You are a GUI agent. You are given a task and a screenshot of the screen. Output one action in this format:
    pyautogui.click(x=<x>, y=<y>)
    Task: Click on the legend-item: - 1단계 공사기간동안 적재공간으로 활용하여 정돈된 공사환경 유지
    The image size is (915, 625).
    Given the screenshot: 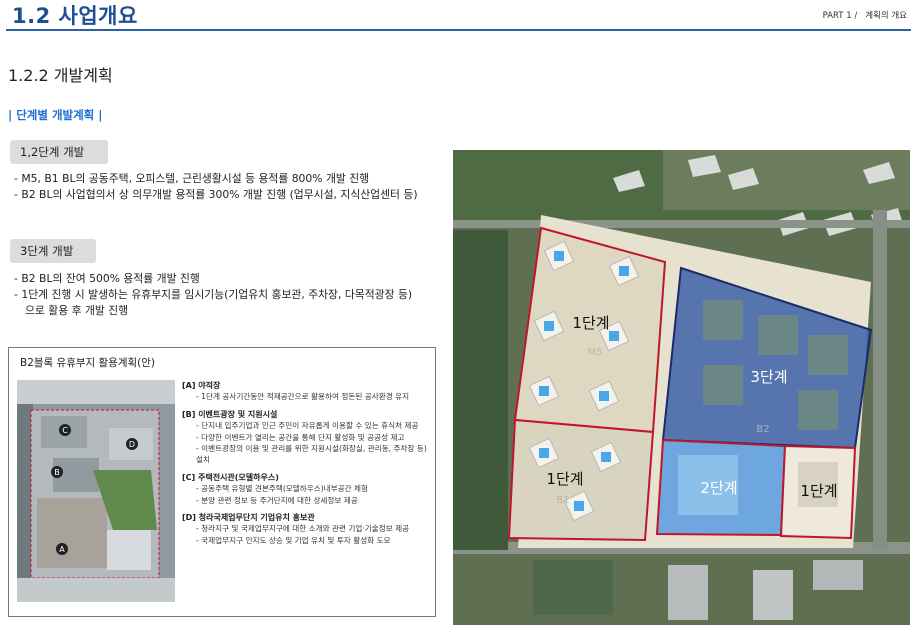 What is the action you would take?
    pyautogui.click(x=303, y=397)
    